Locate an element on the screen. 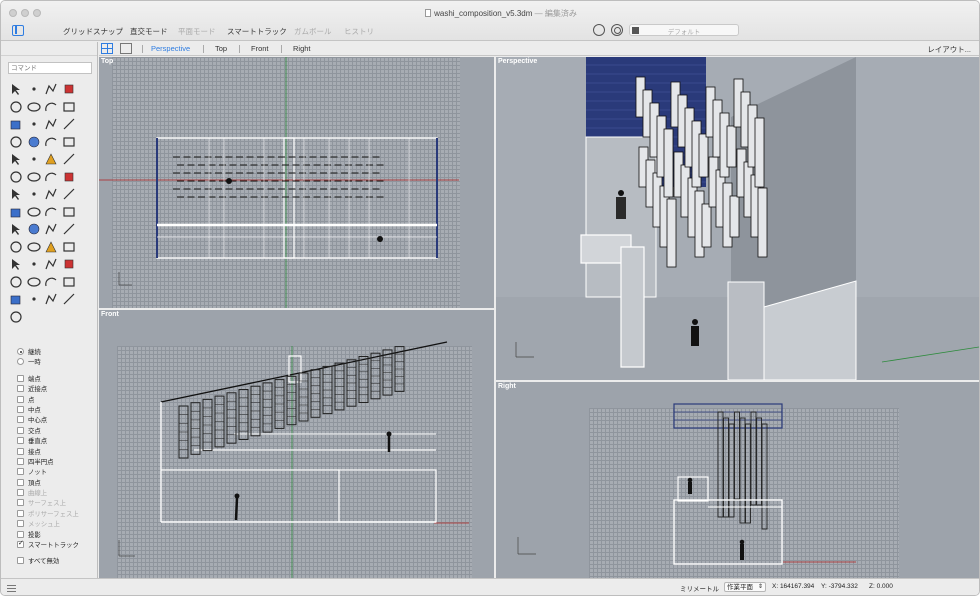 The image size is (980, 610). polygon-icon is located at coordinates (16, 142).